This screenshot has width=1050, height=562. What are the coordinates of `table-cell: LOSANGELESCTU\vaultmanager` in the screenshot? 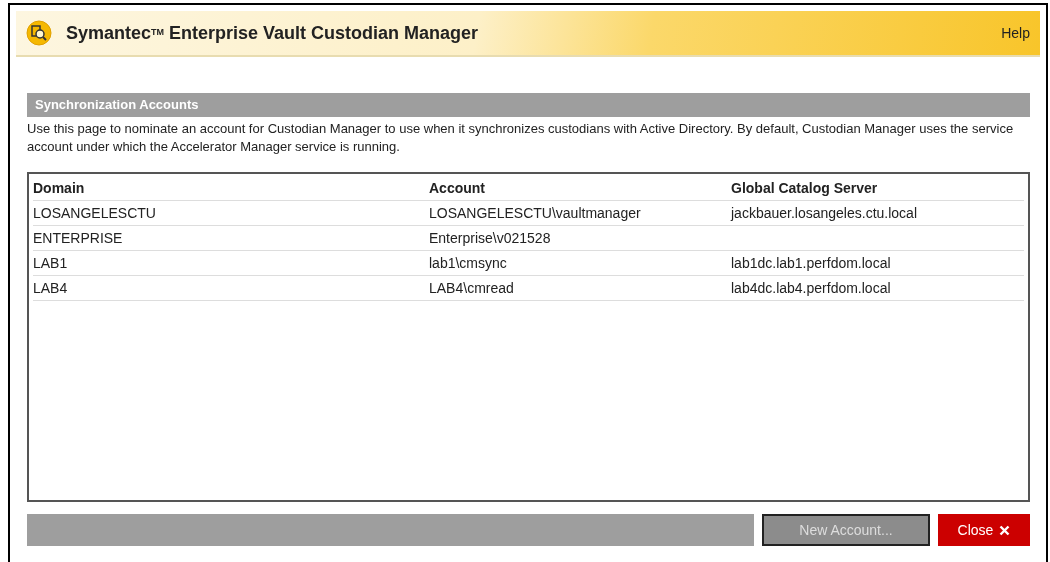 It's located at (535, 213).